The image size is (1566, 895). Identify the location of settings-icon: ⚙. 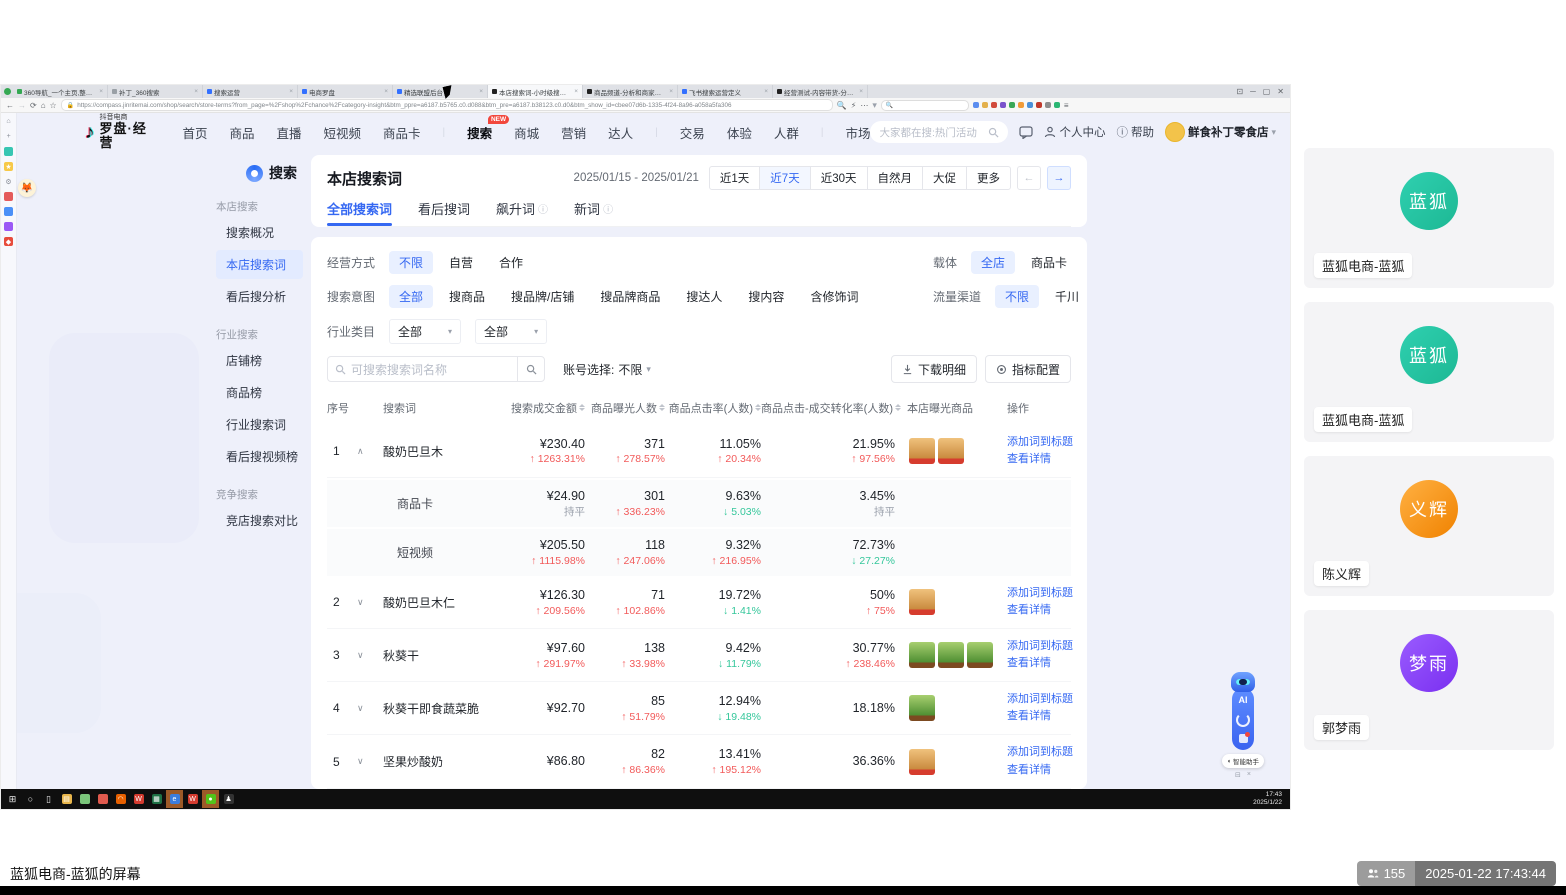
(8, 181).